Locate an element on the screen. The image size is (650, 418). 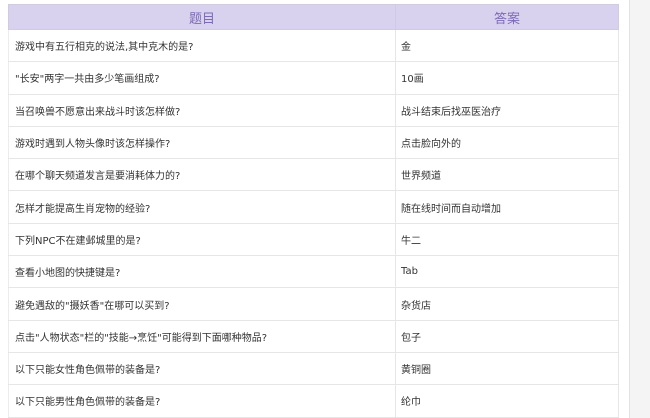
question-cell: 当召唤兽不愿意出来战斗时该怎样做? is located at coordinates (202, 110).